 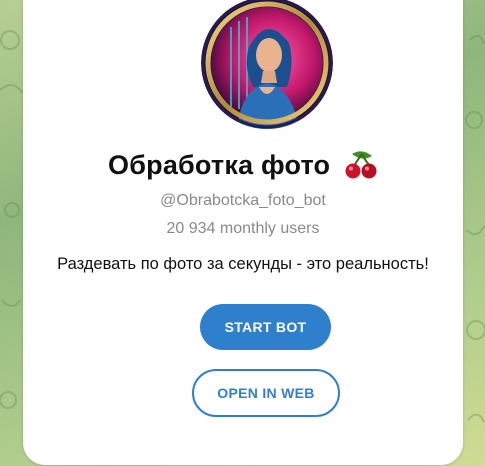 I want to click on bot-username: @Obrabotcka_foto_bot, so click(x=243, y=200).